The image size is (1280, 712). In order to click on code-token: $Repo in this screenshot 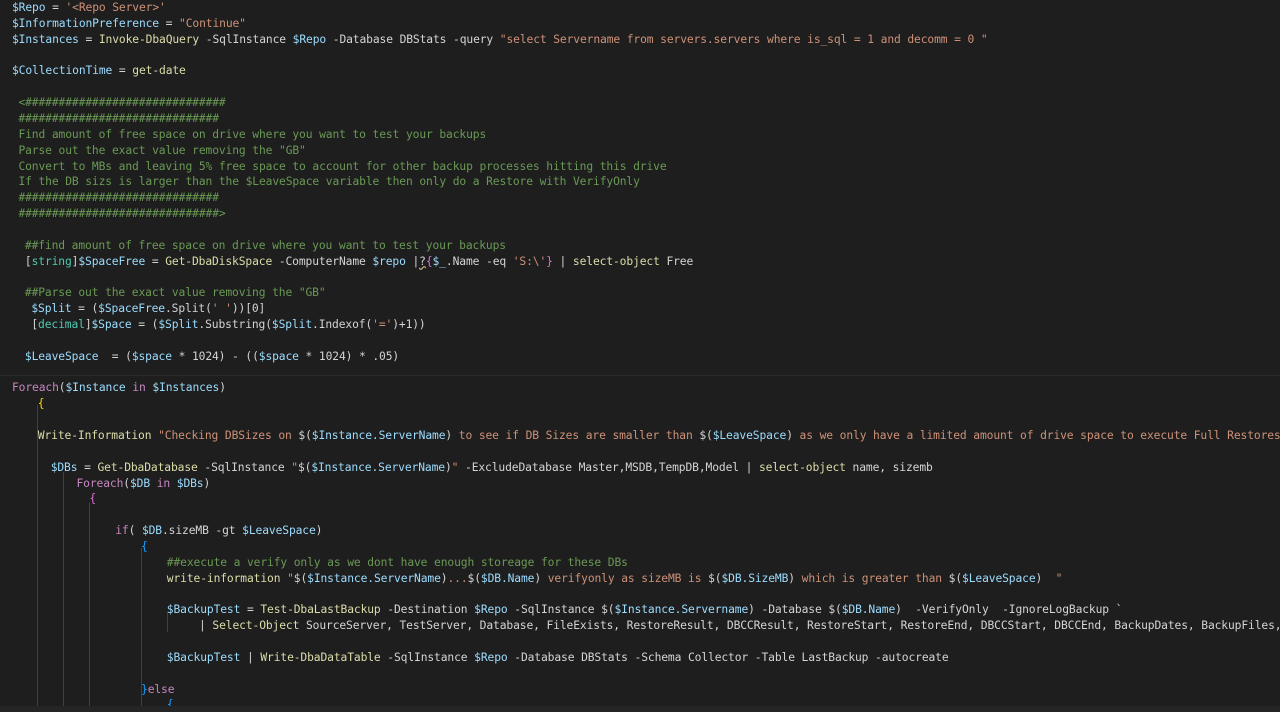, I will do `click(491, 657)`.